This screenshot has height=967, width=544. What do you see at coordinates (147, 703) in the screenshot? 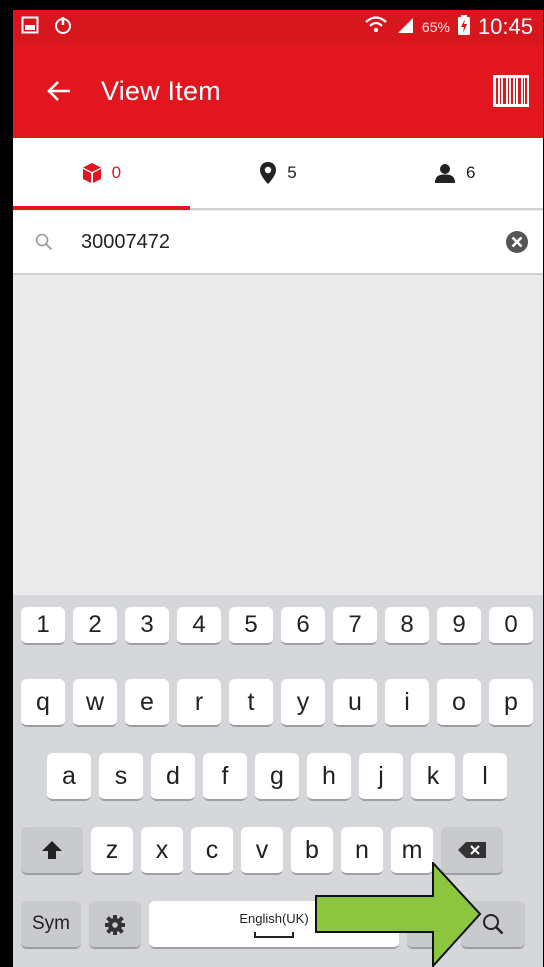
I see `key-e: e` at bounding box center [147, 703].